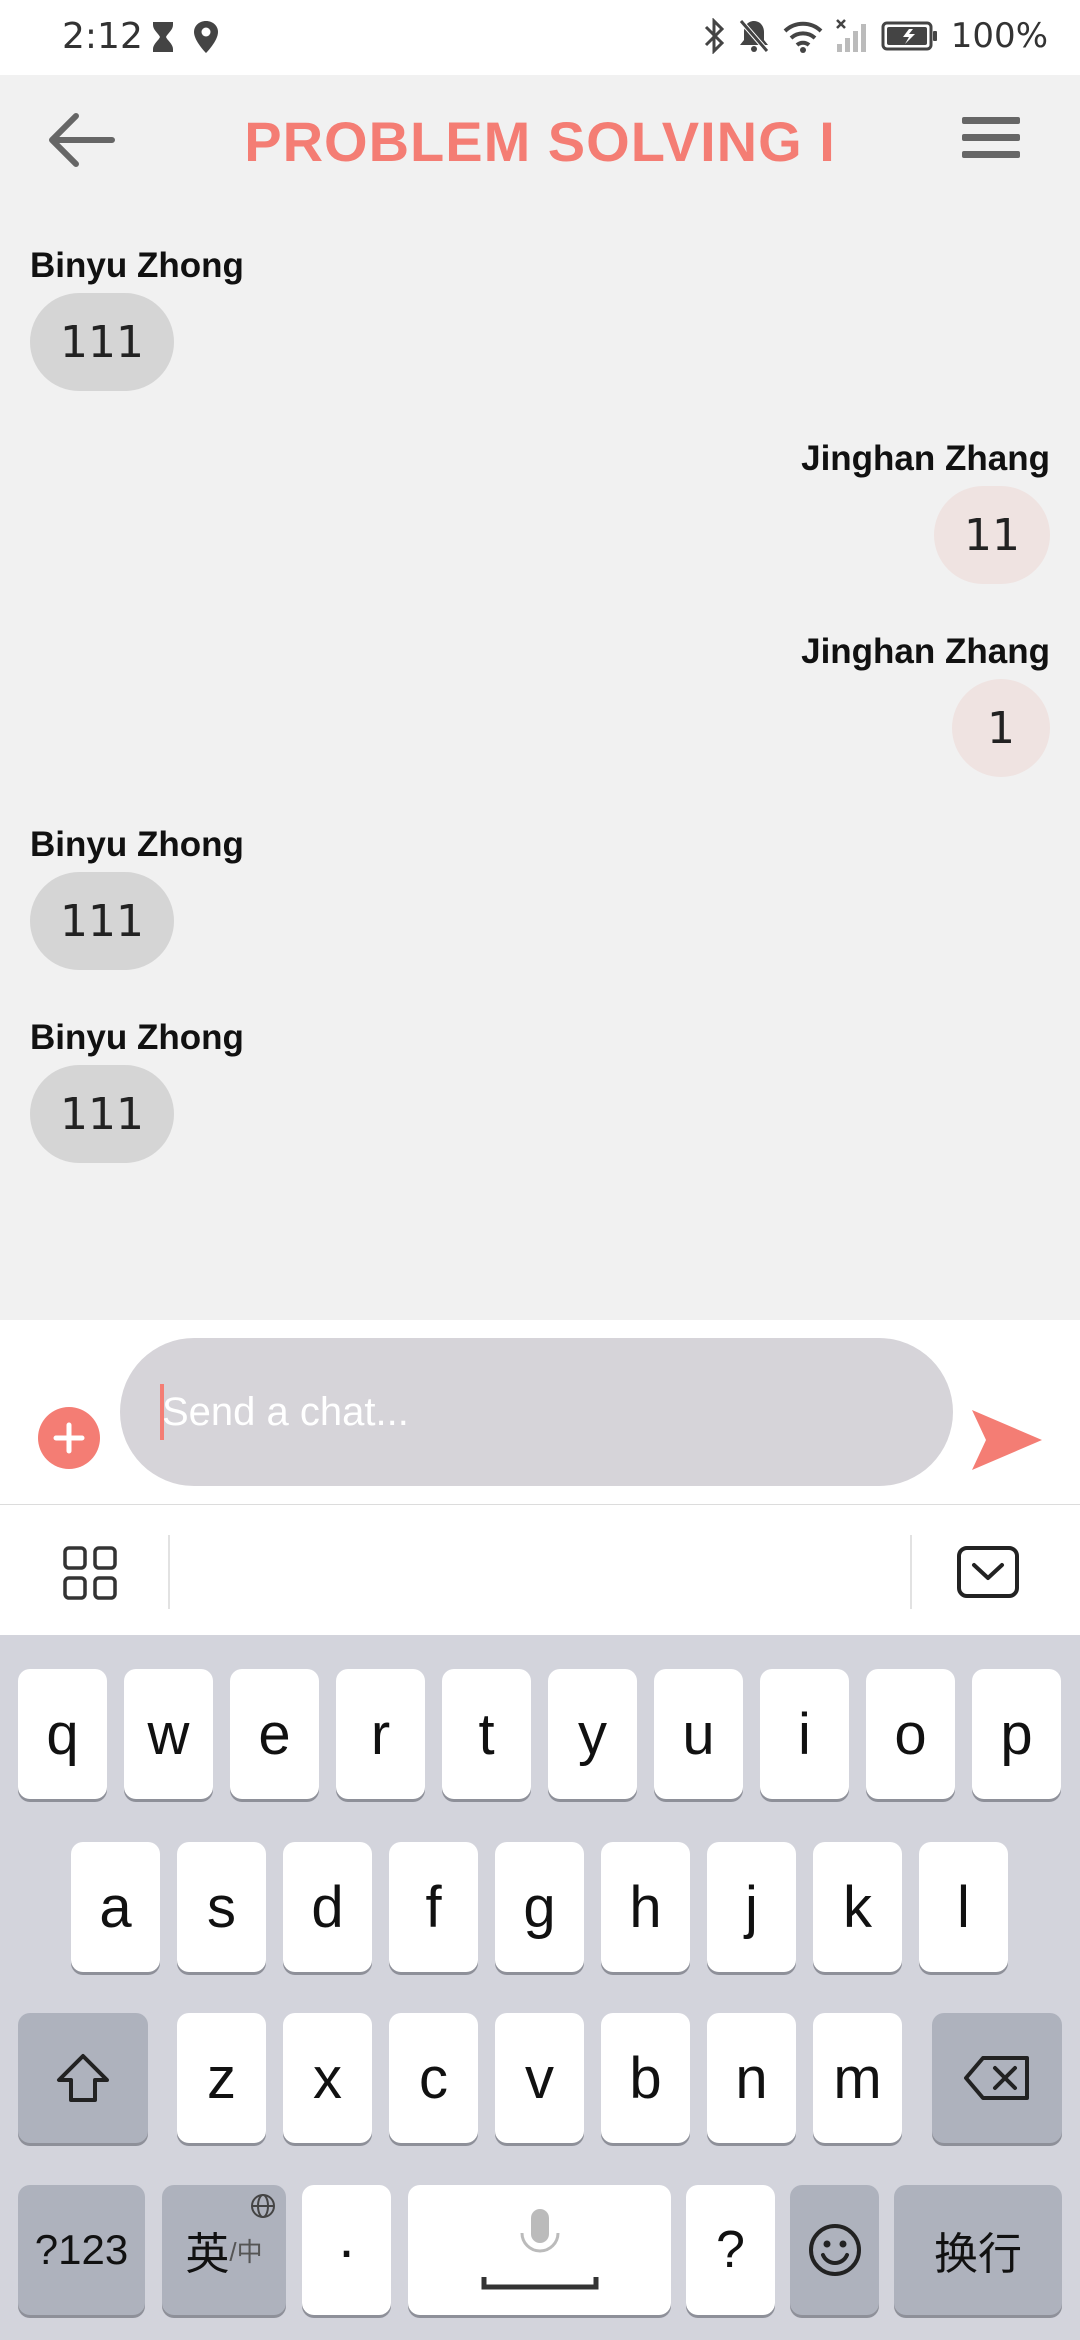 Image resolution: width=1080 pixels, height=2340 pixels. Describe the element at coordinates (206, 39) in the screenshot. I see `location-icon` at that location.